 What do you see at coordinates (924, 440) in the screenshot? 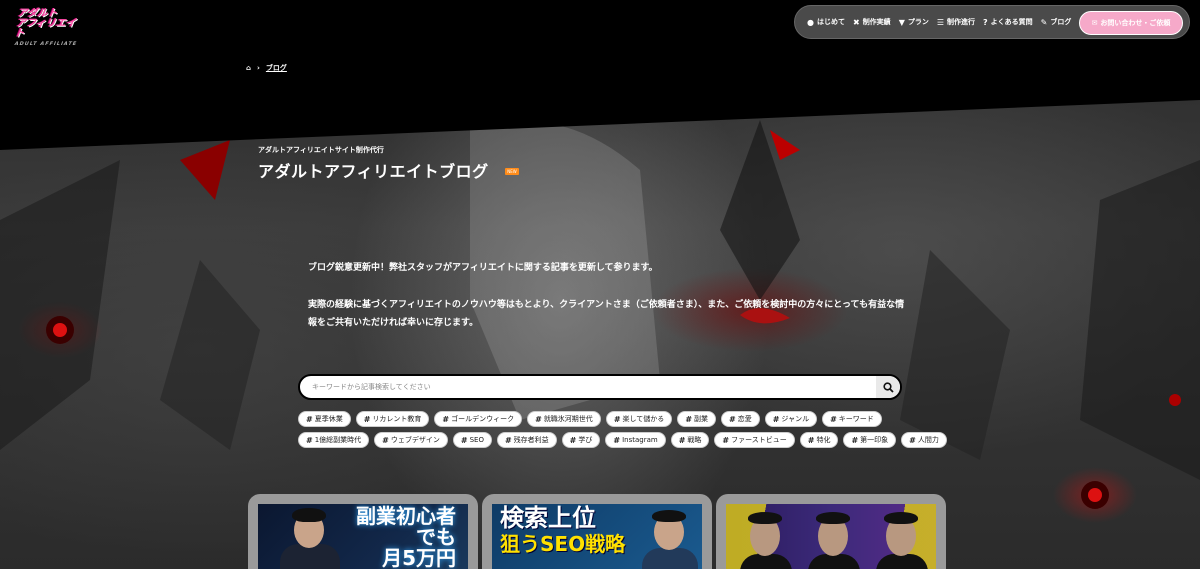
I see `tag-chip: # 人間力` at bounding box center [924, 440].